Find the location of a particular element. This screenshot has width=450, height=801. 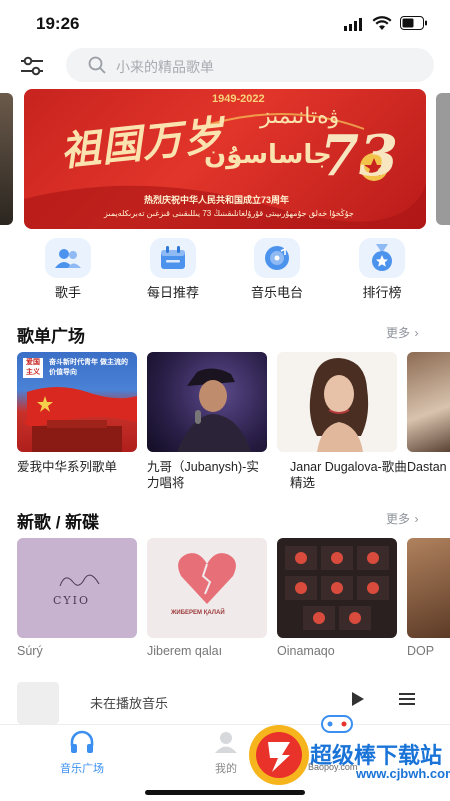

gamepad-icon is located at coordinates (337, 724).